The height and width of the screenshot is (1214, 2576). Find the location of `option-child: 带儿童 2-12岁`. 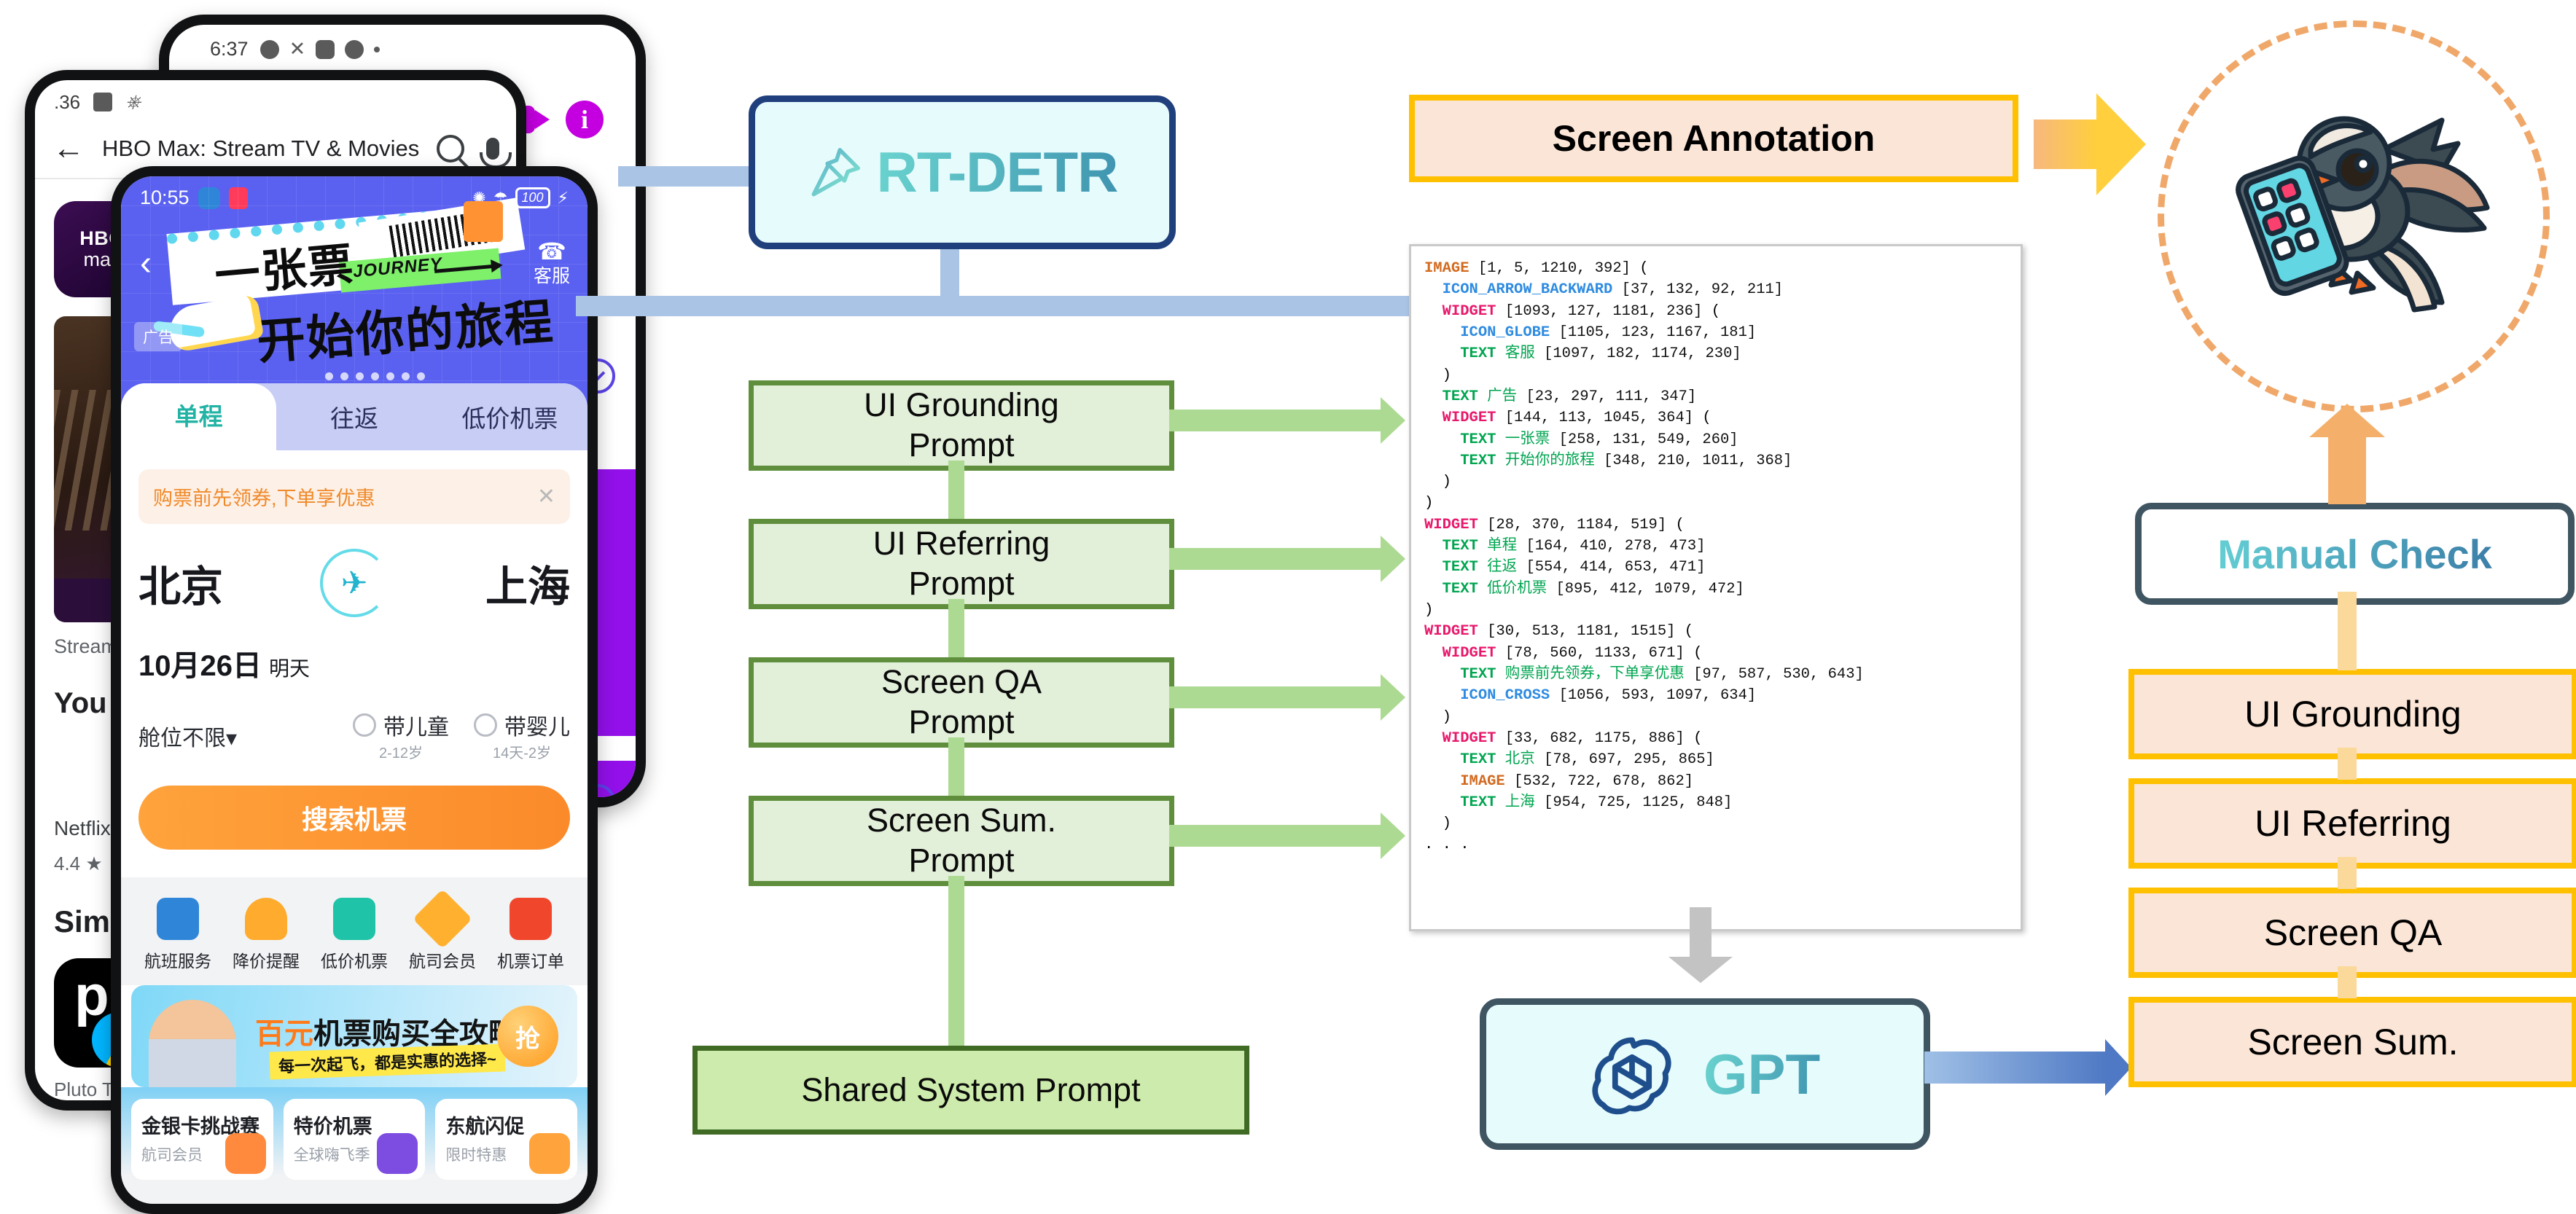

option-child: 带儿童 2-12岁 is located at coordinates (401, 736).